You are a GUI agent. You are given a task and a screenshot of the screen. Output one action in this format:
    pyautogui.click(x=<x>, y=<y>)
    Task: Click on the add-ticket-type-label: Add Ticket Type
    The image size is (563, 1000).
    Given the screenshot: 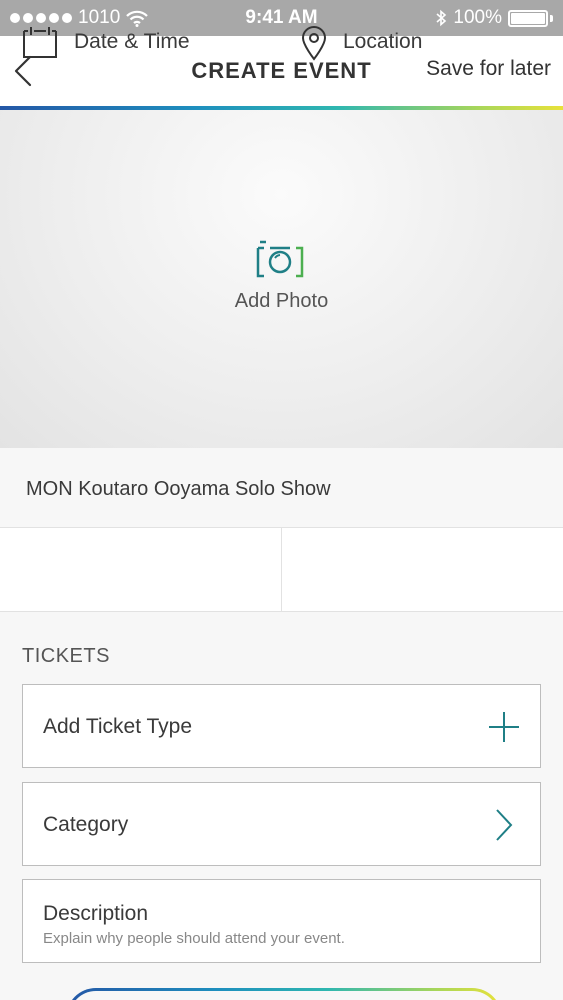 What is the action you would take?
    pyautogui.click(x=118, y=726)
    